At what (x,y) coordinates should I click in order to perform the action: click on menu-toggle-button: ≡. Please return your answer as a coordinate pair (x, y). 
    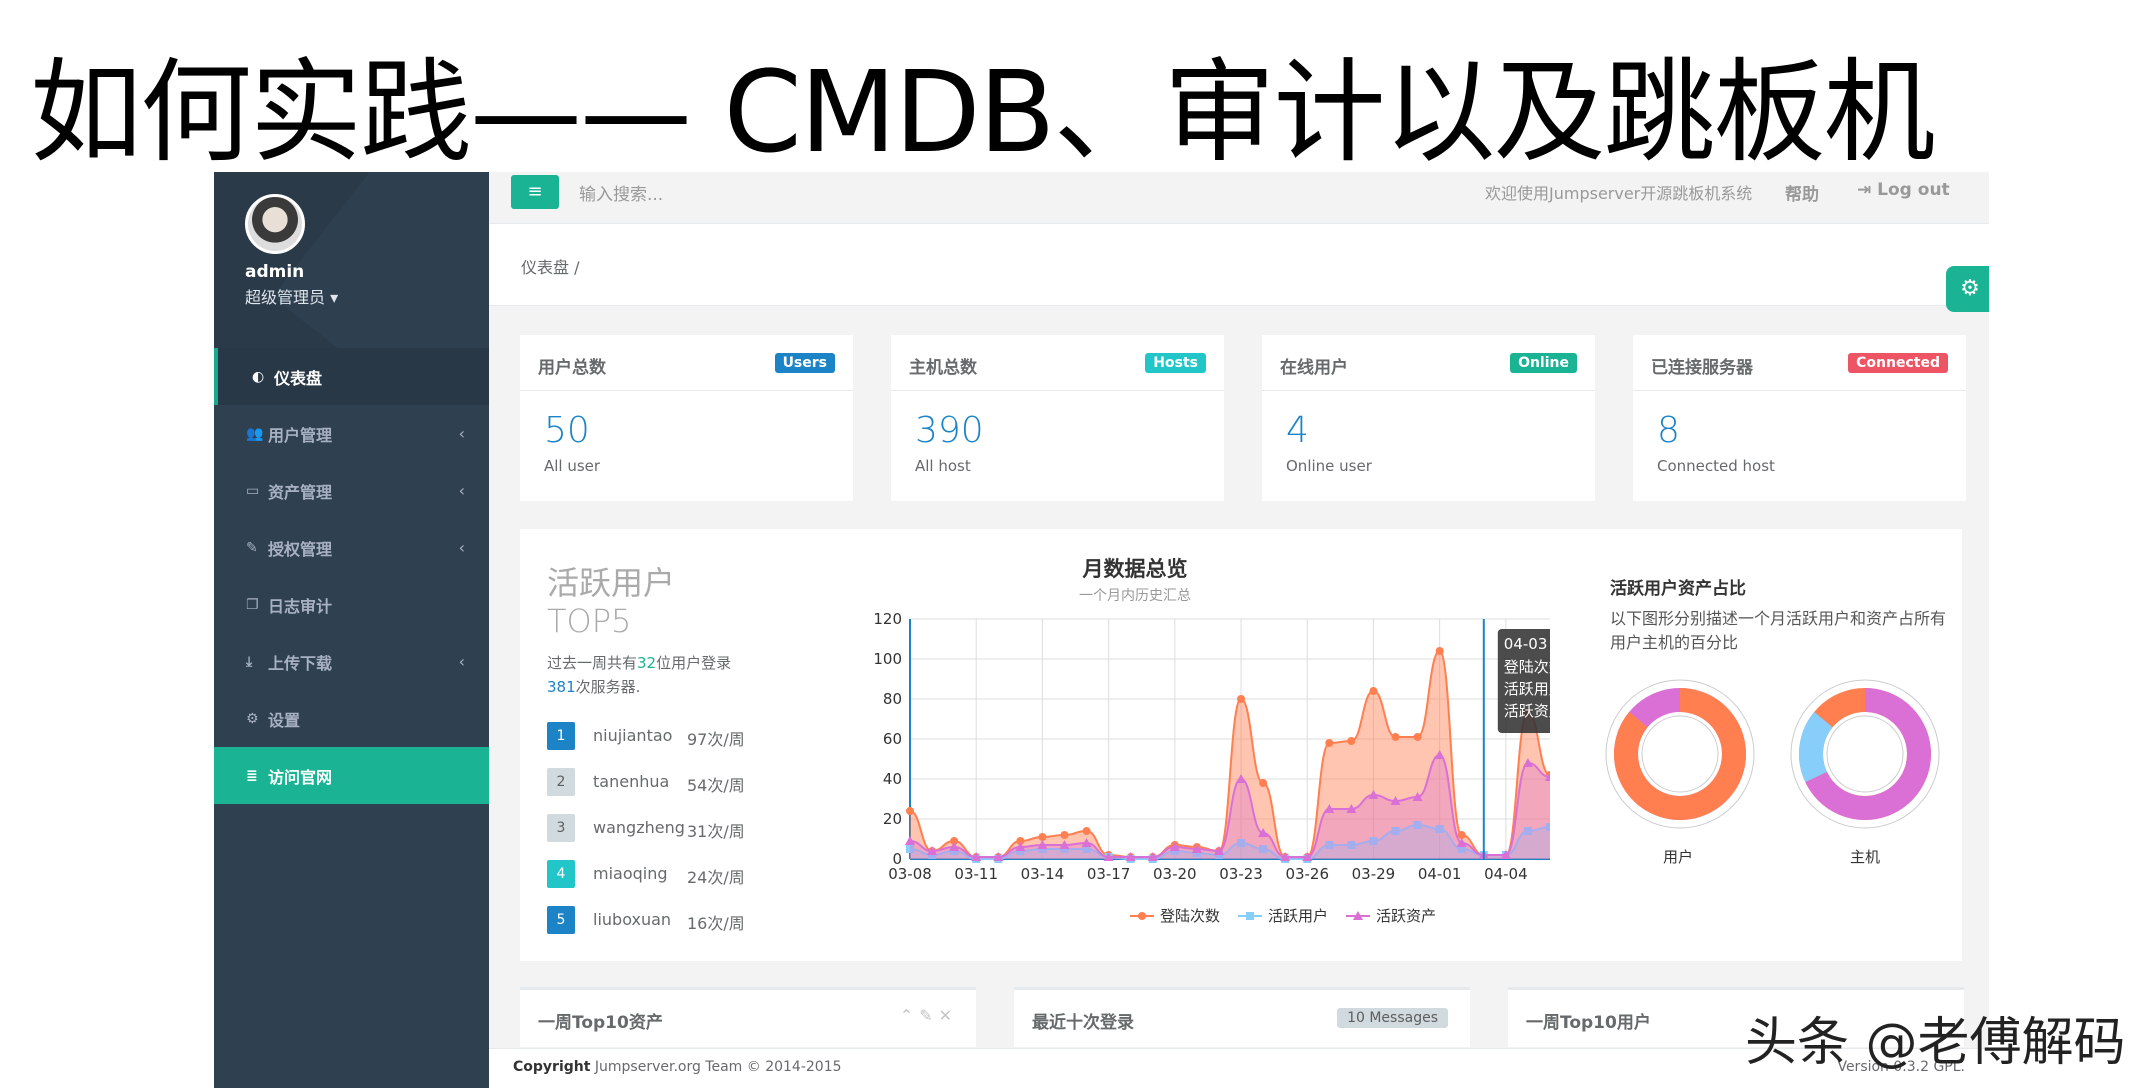
    Looking at the image, I should click on (535, 192).